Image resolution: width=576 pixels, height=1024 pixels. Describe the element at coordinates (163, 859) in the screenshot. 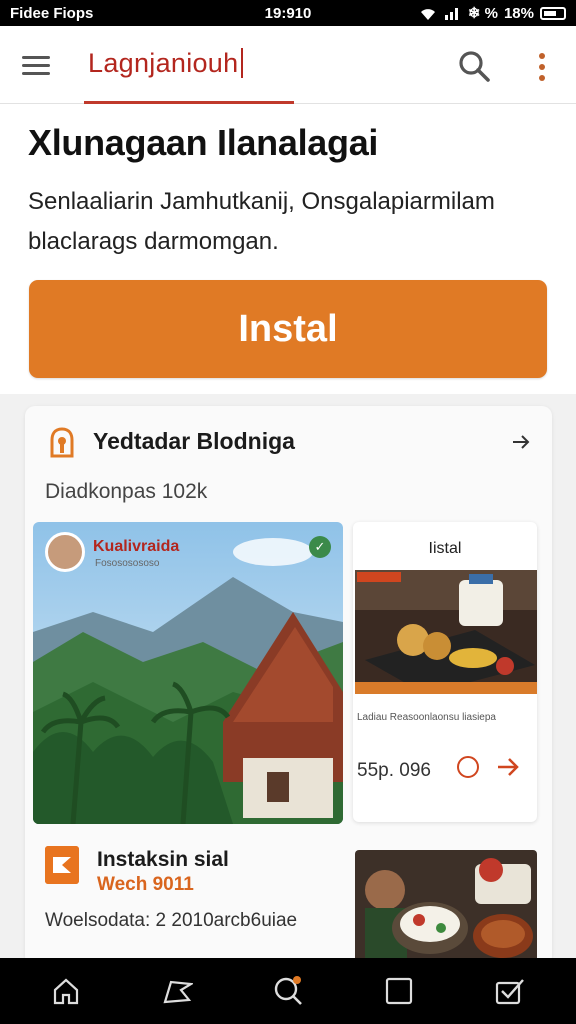

I see `item-title: Instaksin sial` at that location.